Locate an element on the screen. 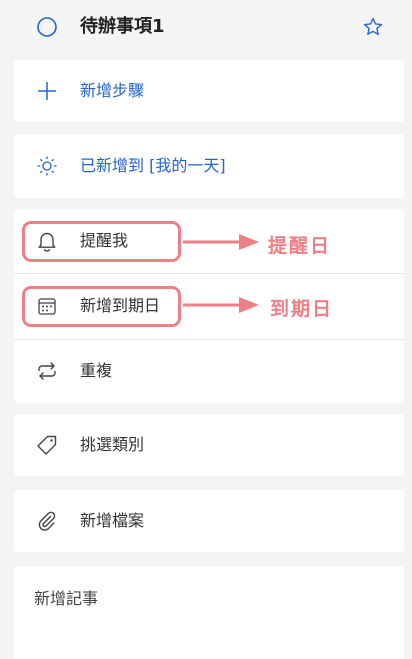  my-day-button: 已新增到 [我的一天] is located at coordinates (209, 166).